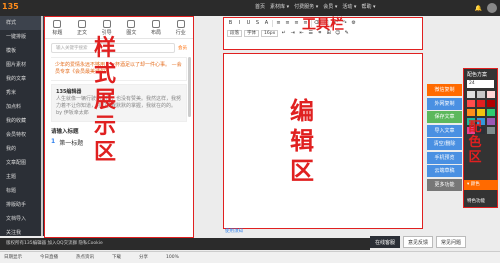 The image size is (500, 263). Describe the element at coordinates (481, 185) in the screenshot. I see `palette-color-control: ▾ 颜色` at that location.